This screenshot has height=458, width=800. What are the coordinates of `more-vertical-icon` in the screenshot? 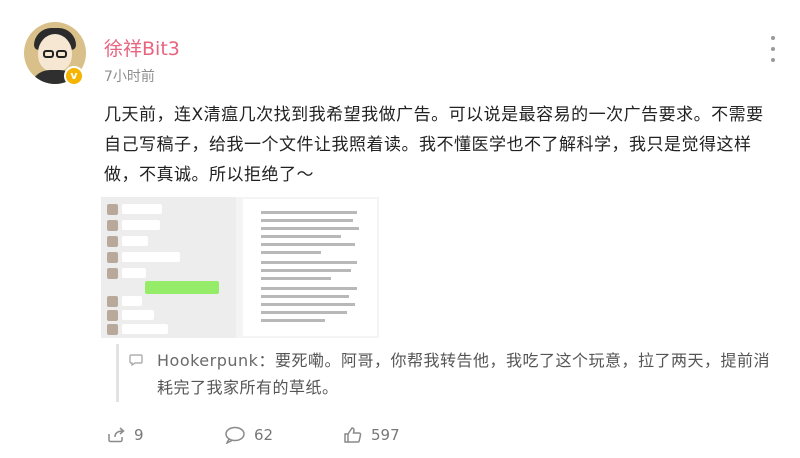 It's located at (773, 49).